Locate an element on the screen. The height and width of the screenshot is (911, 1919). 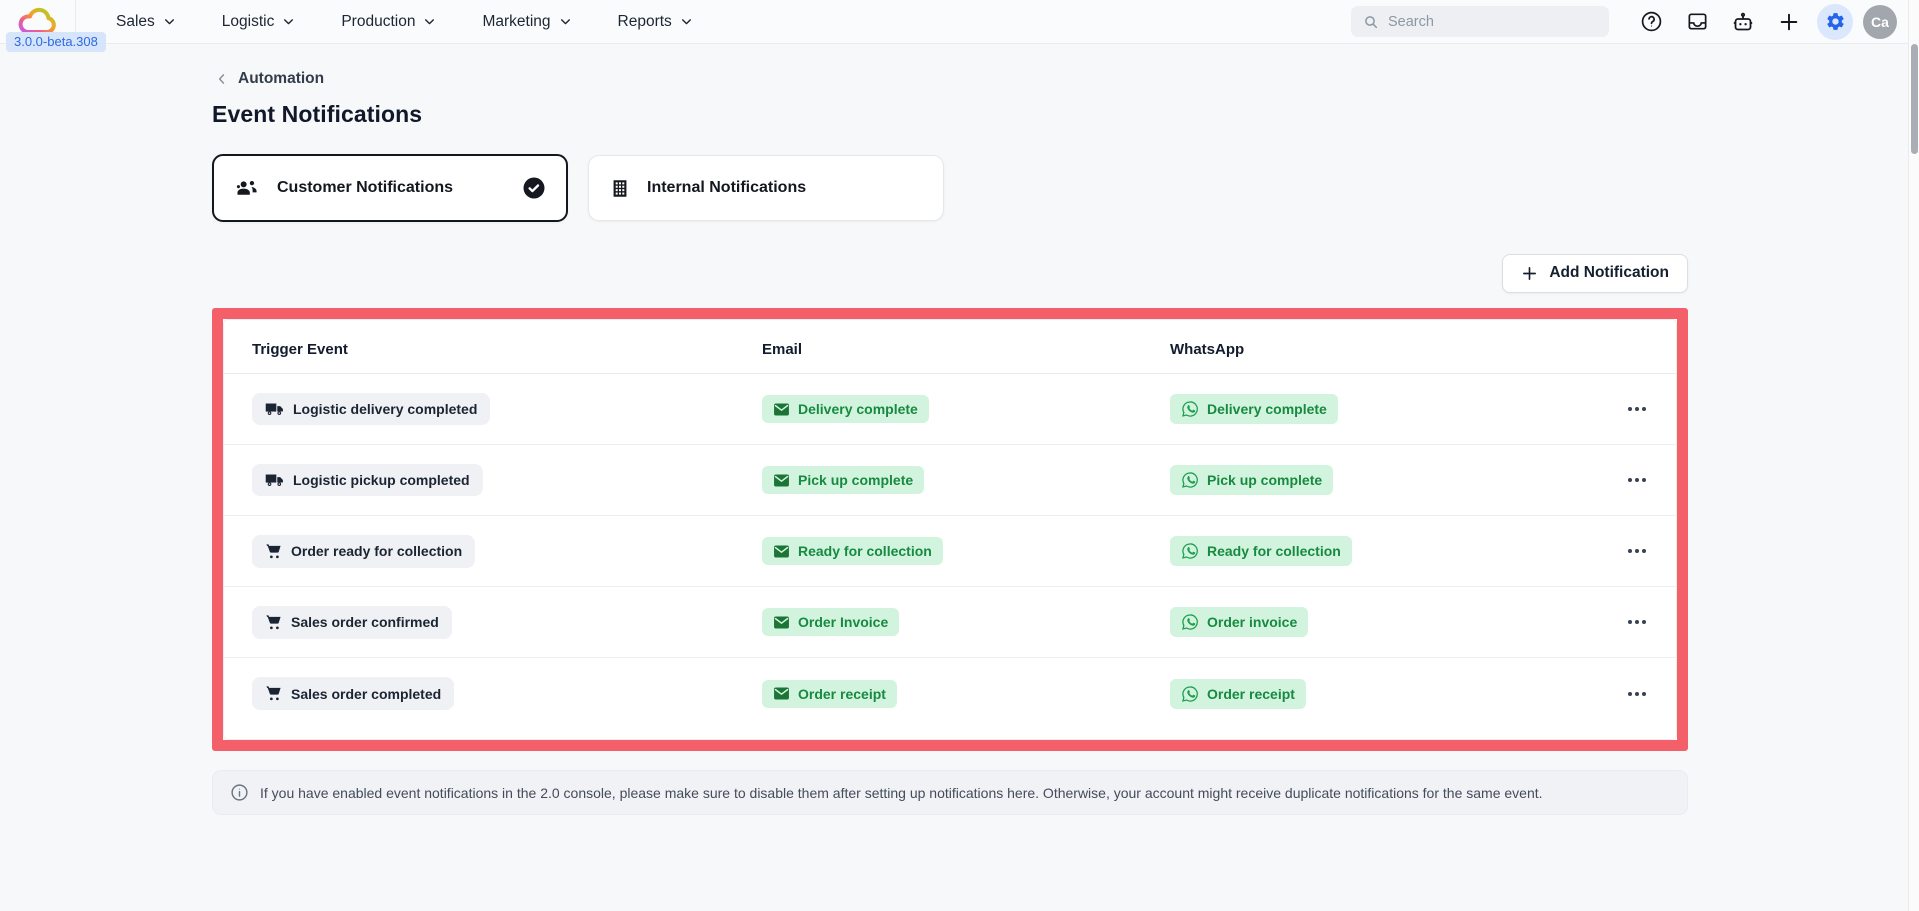
menu-item-label: Reports is located at coordinates (644, 21).